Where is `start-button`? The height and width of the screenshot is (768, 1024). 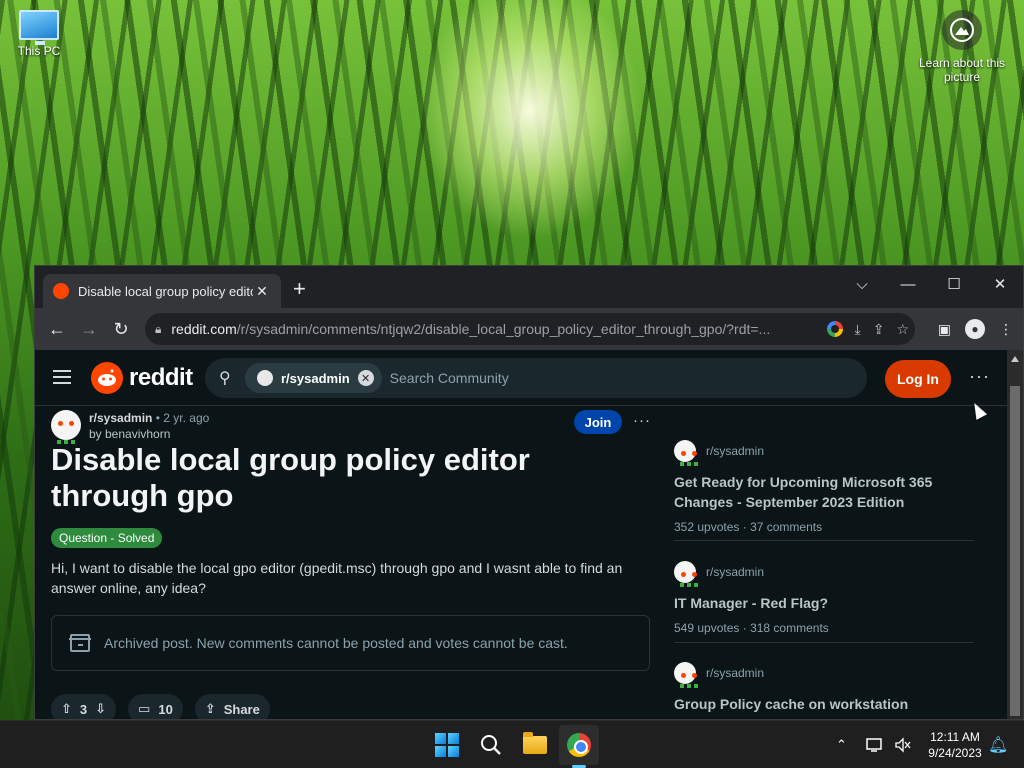 start-button is located at coordinates (447, 745).